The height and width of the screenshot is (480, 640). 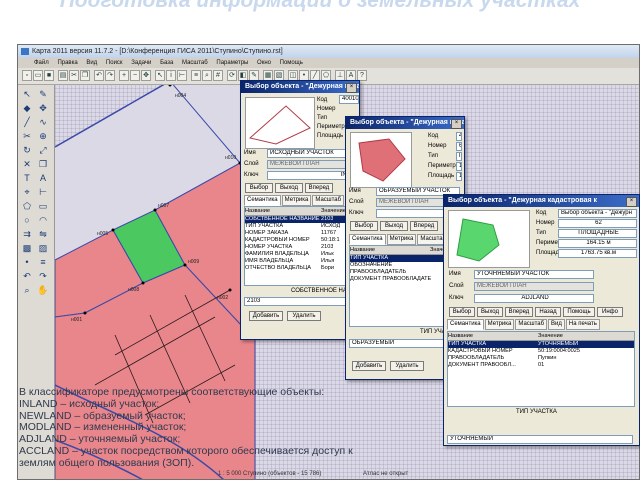 What do you see at coordinates (27, 136) in the screenshot?
I see `split-tool-icon: ✂` at bounding box center [27, 136].